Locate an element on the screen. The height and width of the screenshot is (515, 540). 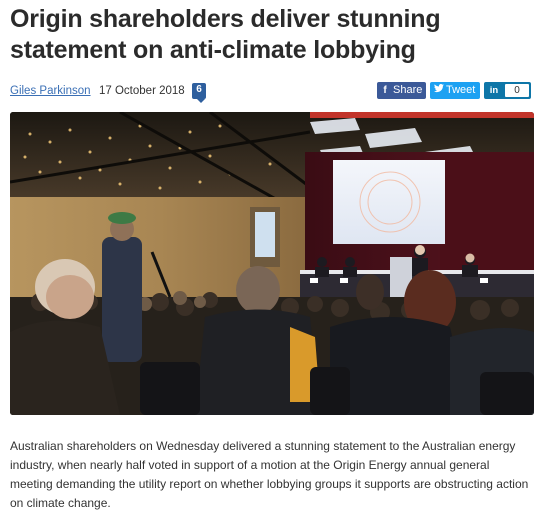
twitter-bird-icon is located at coordinates (439, 90).